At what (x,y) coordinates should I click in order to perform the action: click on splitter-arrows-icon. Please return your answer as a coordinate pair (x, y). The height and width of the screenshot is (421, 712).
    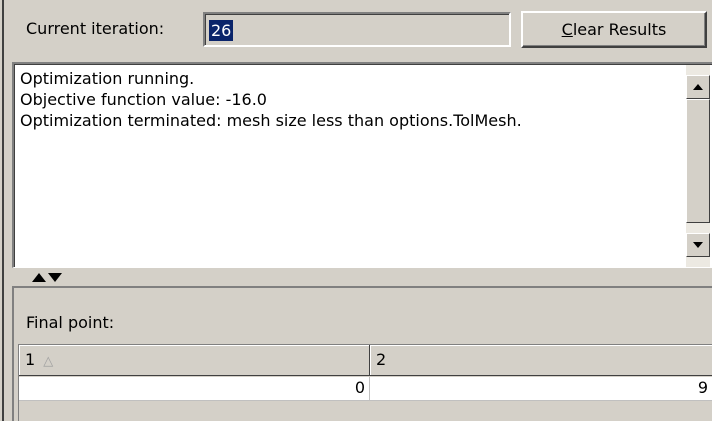
    Looking at the image, I should click on (49, 277).